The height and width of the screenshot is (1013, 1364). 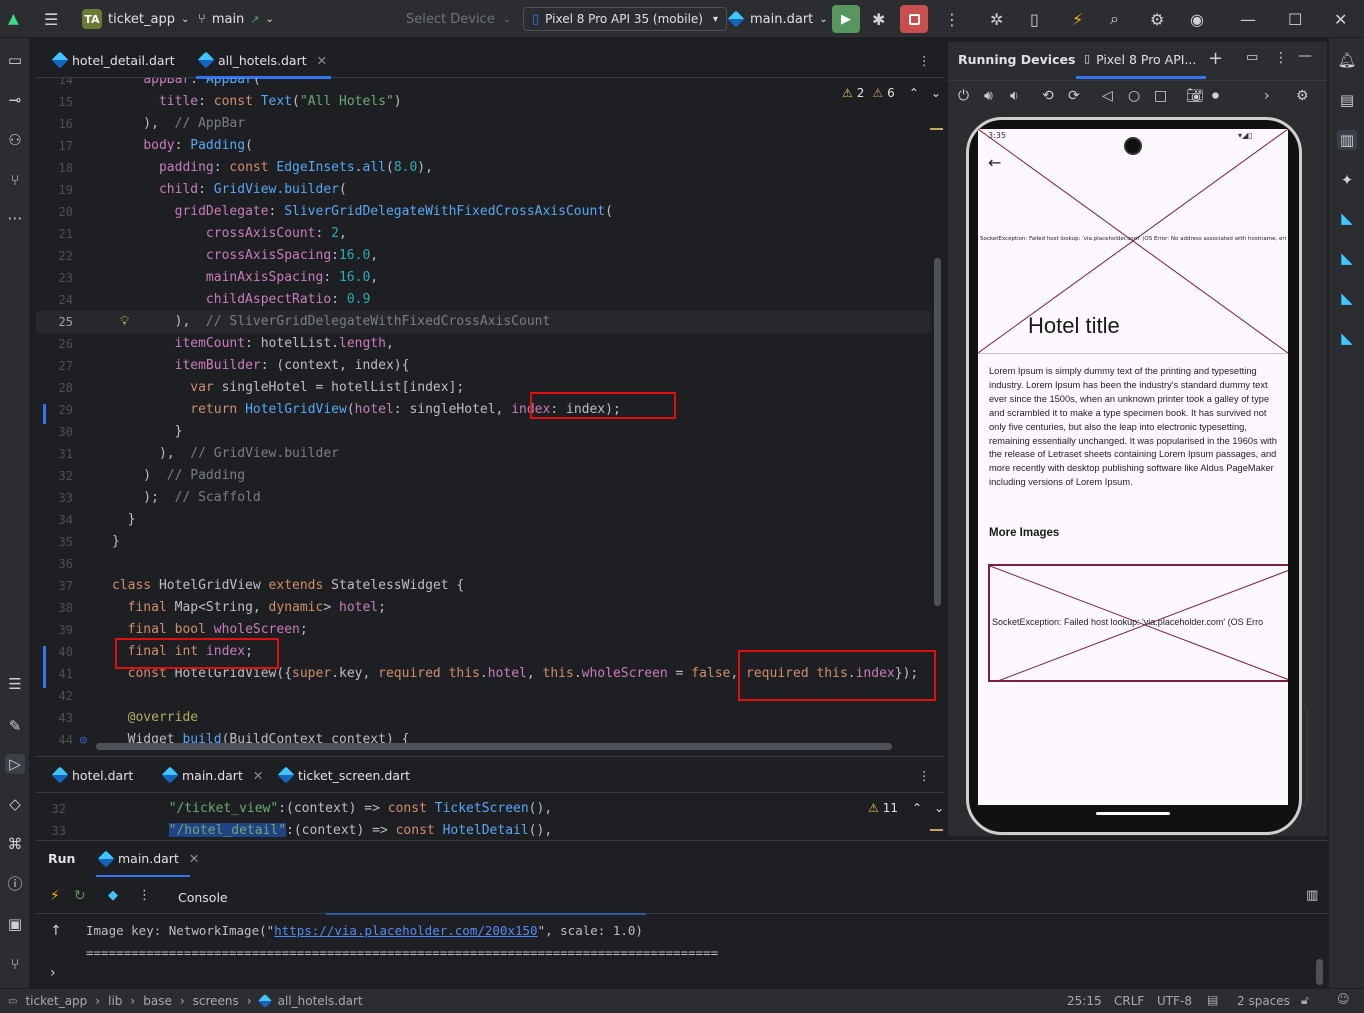 I want to click on flutter-outline-icon: ◣, so click(x=1347, y=298).